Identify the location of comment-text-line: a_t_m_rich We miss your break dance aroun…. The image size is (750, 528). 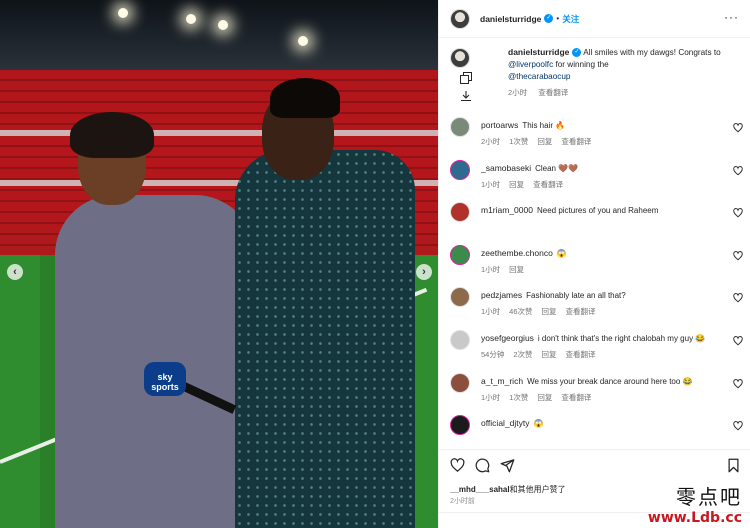
(605, 381).